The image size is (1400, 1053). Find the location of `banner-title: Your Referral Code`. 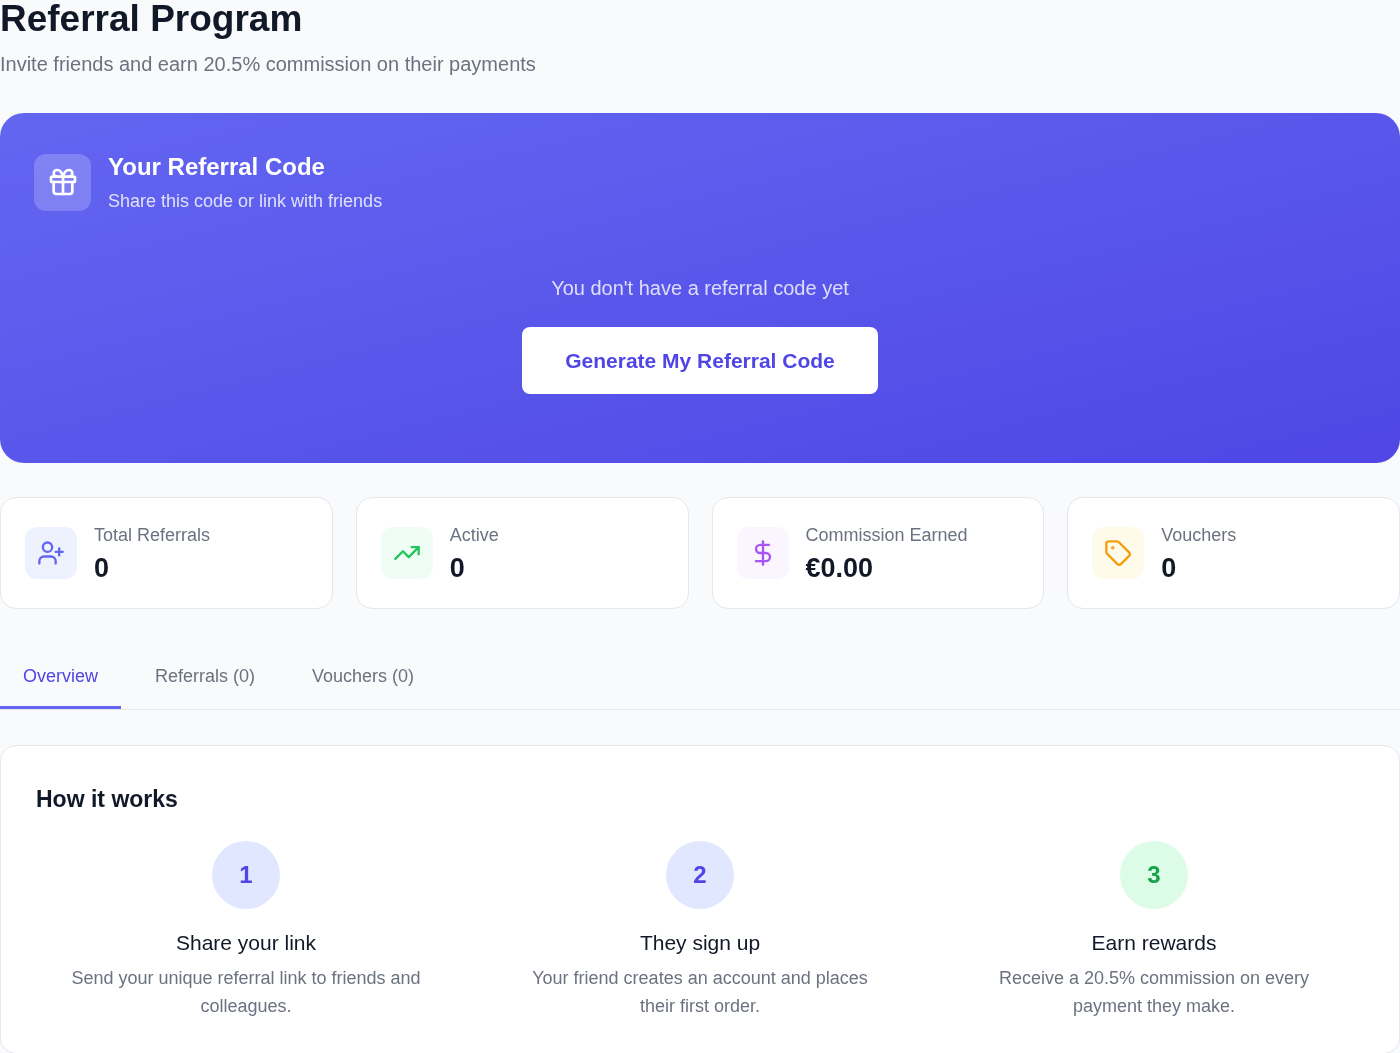

banner-title: Your Referral Code is located at coordinates (217, 167).